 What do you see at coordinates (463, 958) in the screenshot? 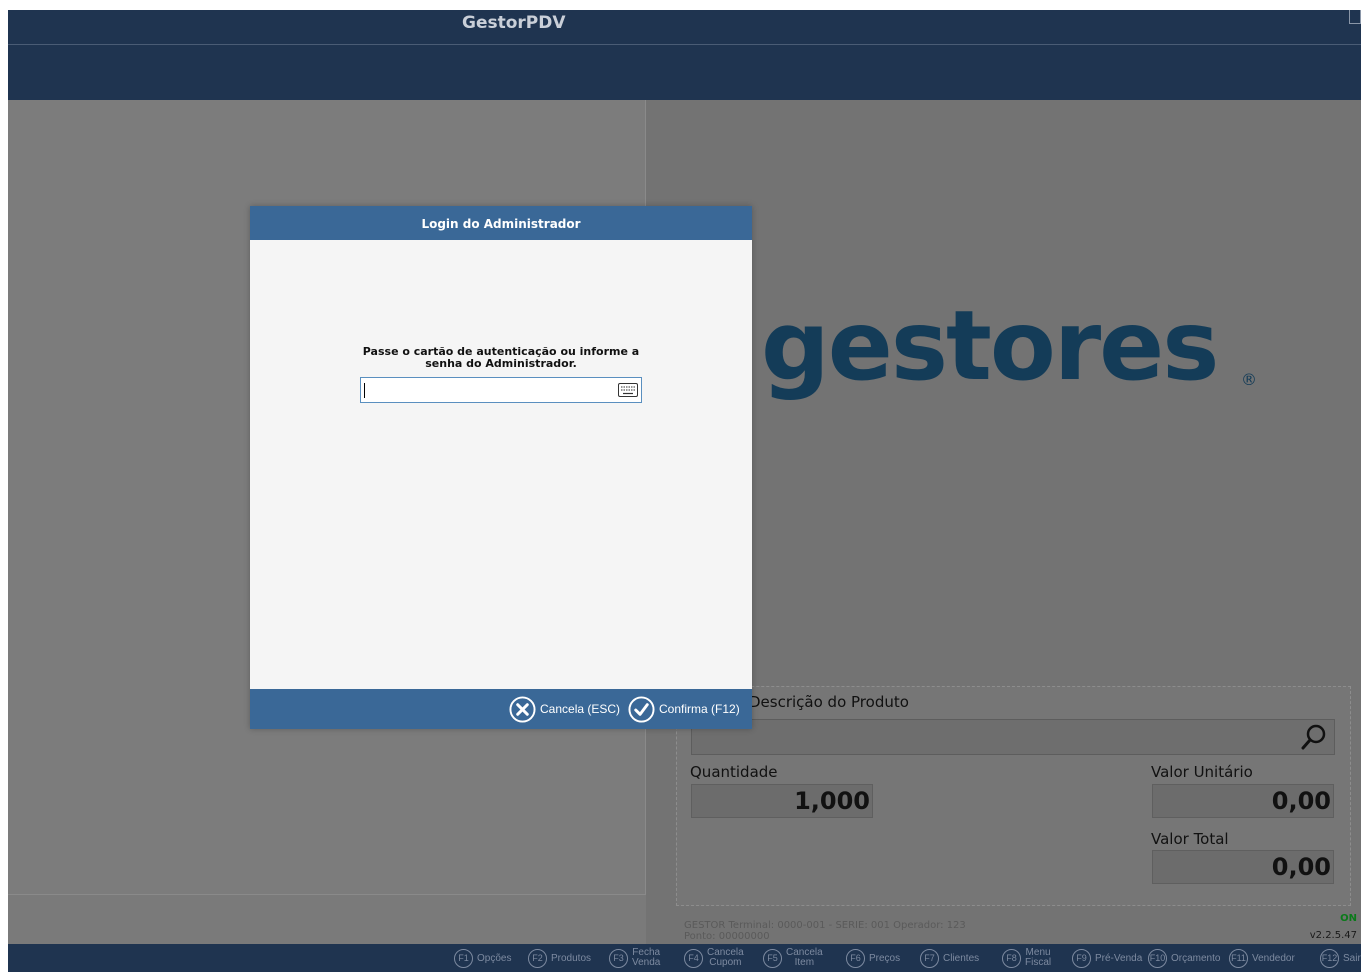
I see `f1-key-icon: F1` at bounding box center [463, 958].